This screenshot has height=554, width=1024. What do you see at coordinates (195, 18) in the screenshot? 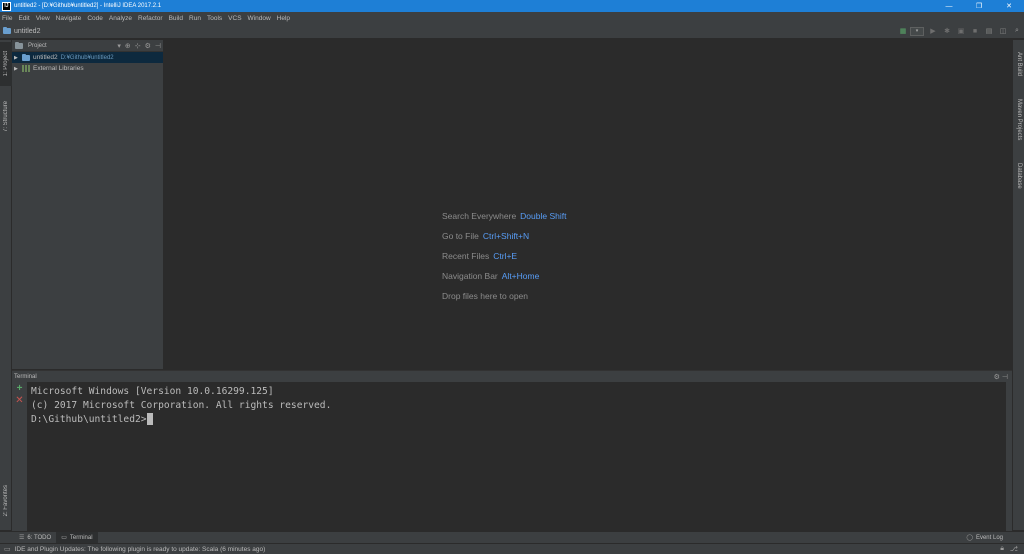
I see `menu-run: Run` at bounding box center [195, 18].